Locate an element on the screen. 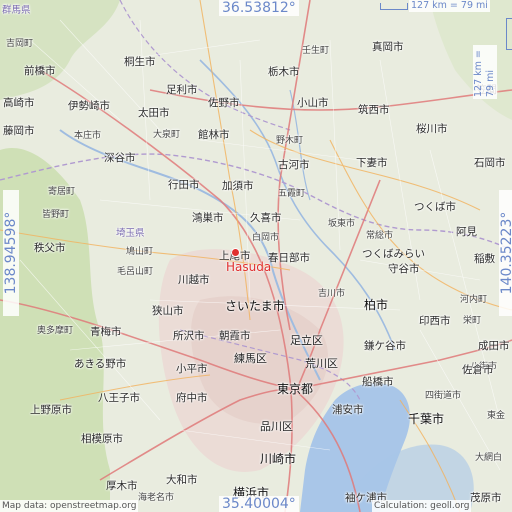 This screenshot has height=512, width=512. place-label: 栃木市 is located at coordinates (284, 72).